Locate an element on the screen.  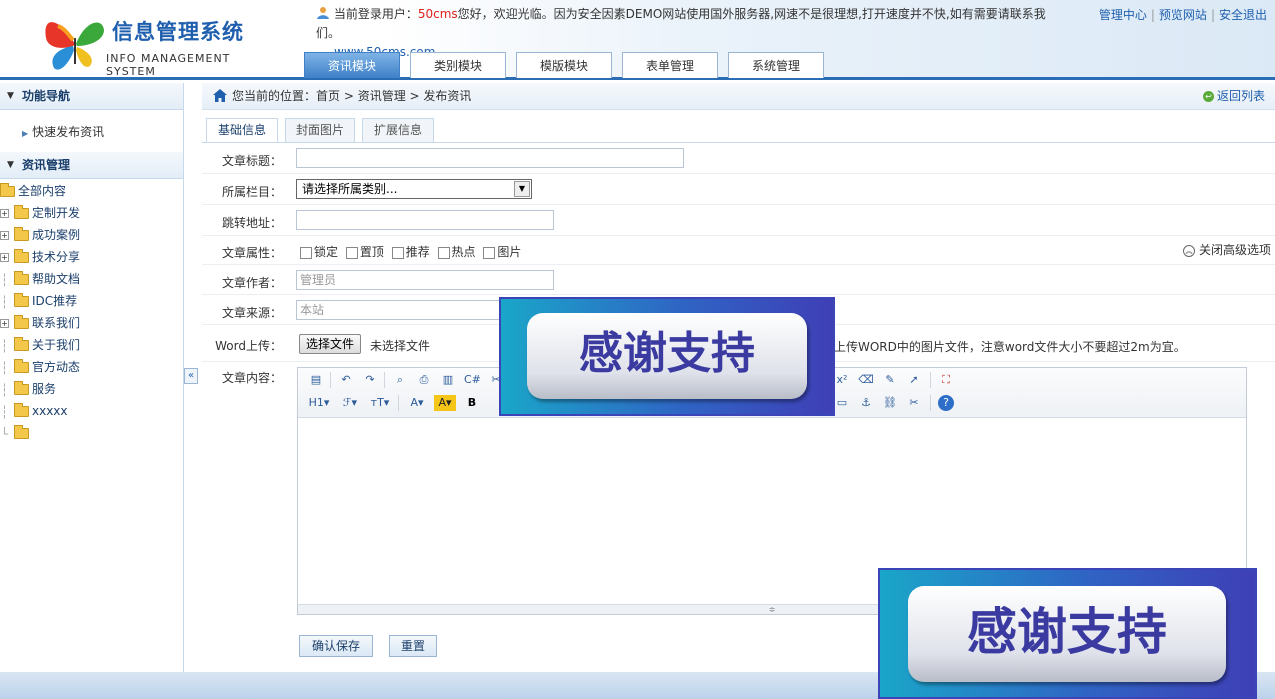
form-row-category: 所属栏目： 请选择所属类别... ▼ is located at coordinates (738, 189).